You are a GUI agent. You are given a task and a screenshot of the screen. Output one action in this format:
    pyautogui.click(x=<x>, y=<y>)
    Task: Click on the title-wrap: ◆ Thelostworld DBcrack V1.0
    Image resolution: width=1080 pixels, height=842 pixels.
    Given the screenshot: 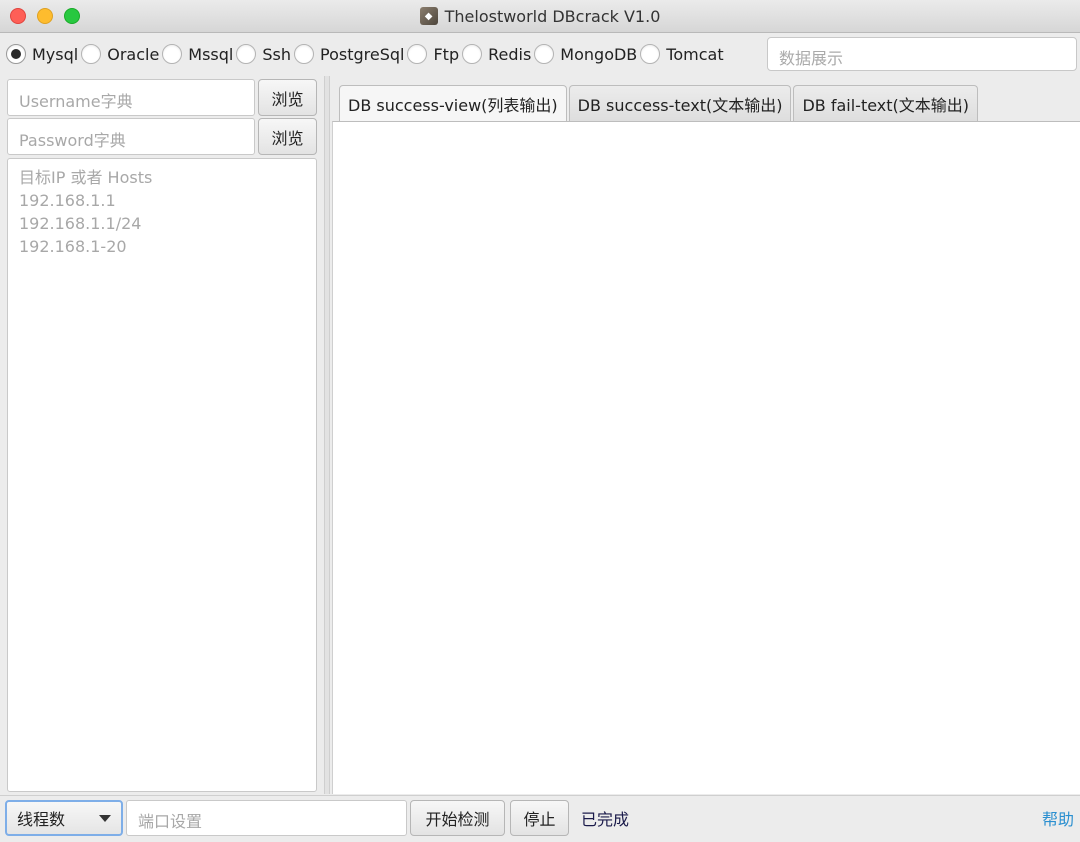 What is the action you would take?
    pyautogui.click(x=540, y=16)
    